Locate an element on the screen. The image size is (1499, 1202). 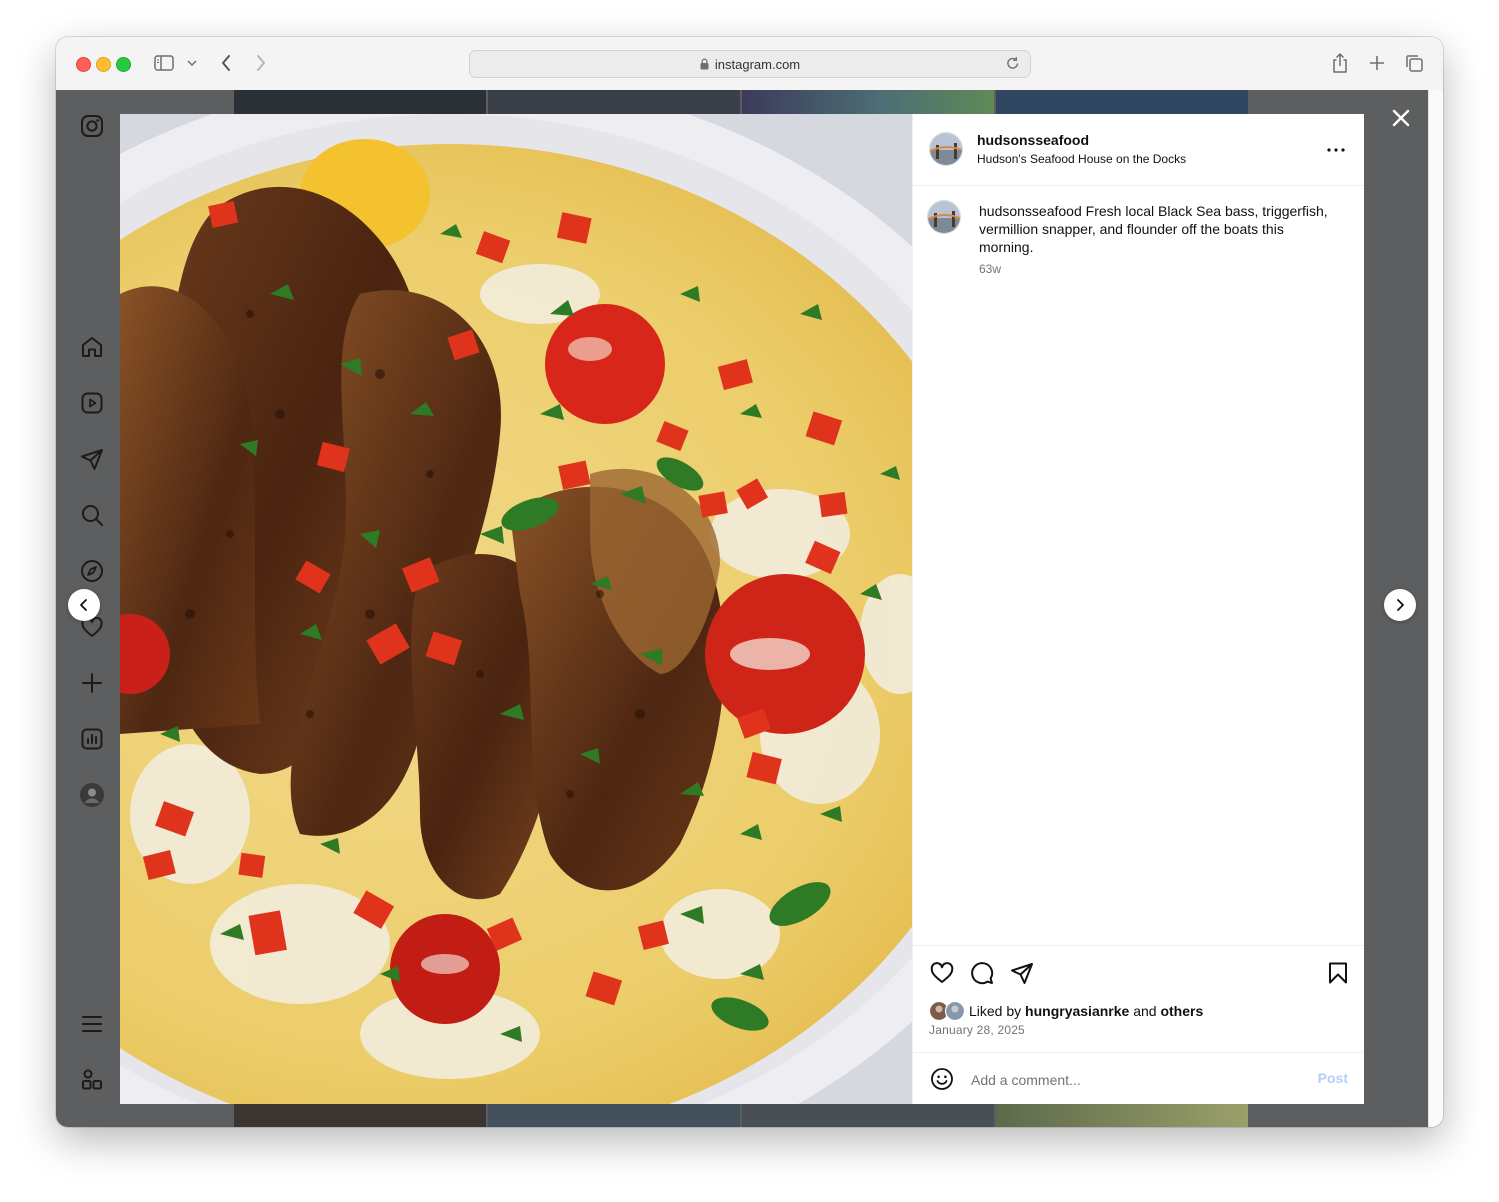
page-scrollbar is located at coordinates (1435, 608).